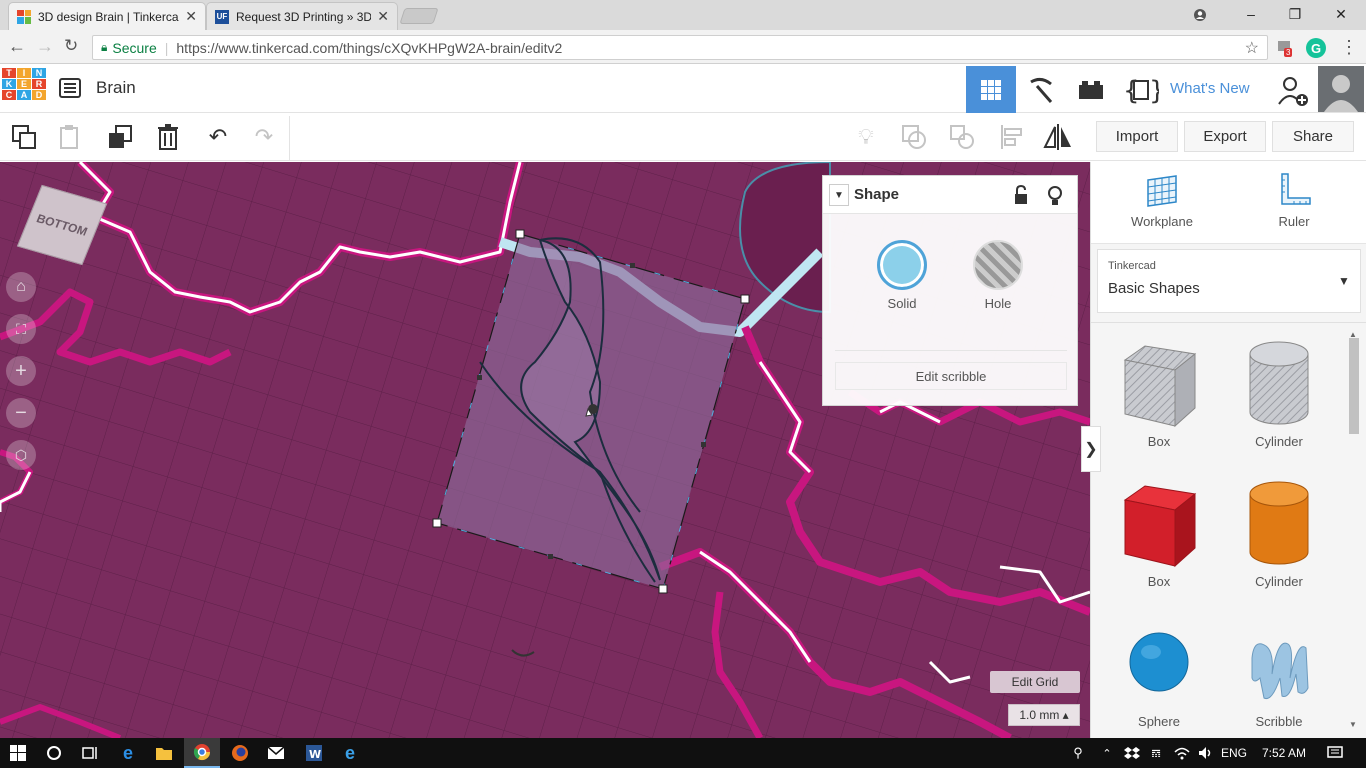 Image resolution: width=1366 pixels, height=768 pixels. What do you see at coordinates (1091, 89) in the screenshot?
I see `bricks-button` at bounding box center [1091, 89].